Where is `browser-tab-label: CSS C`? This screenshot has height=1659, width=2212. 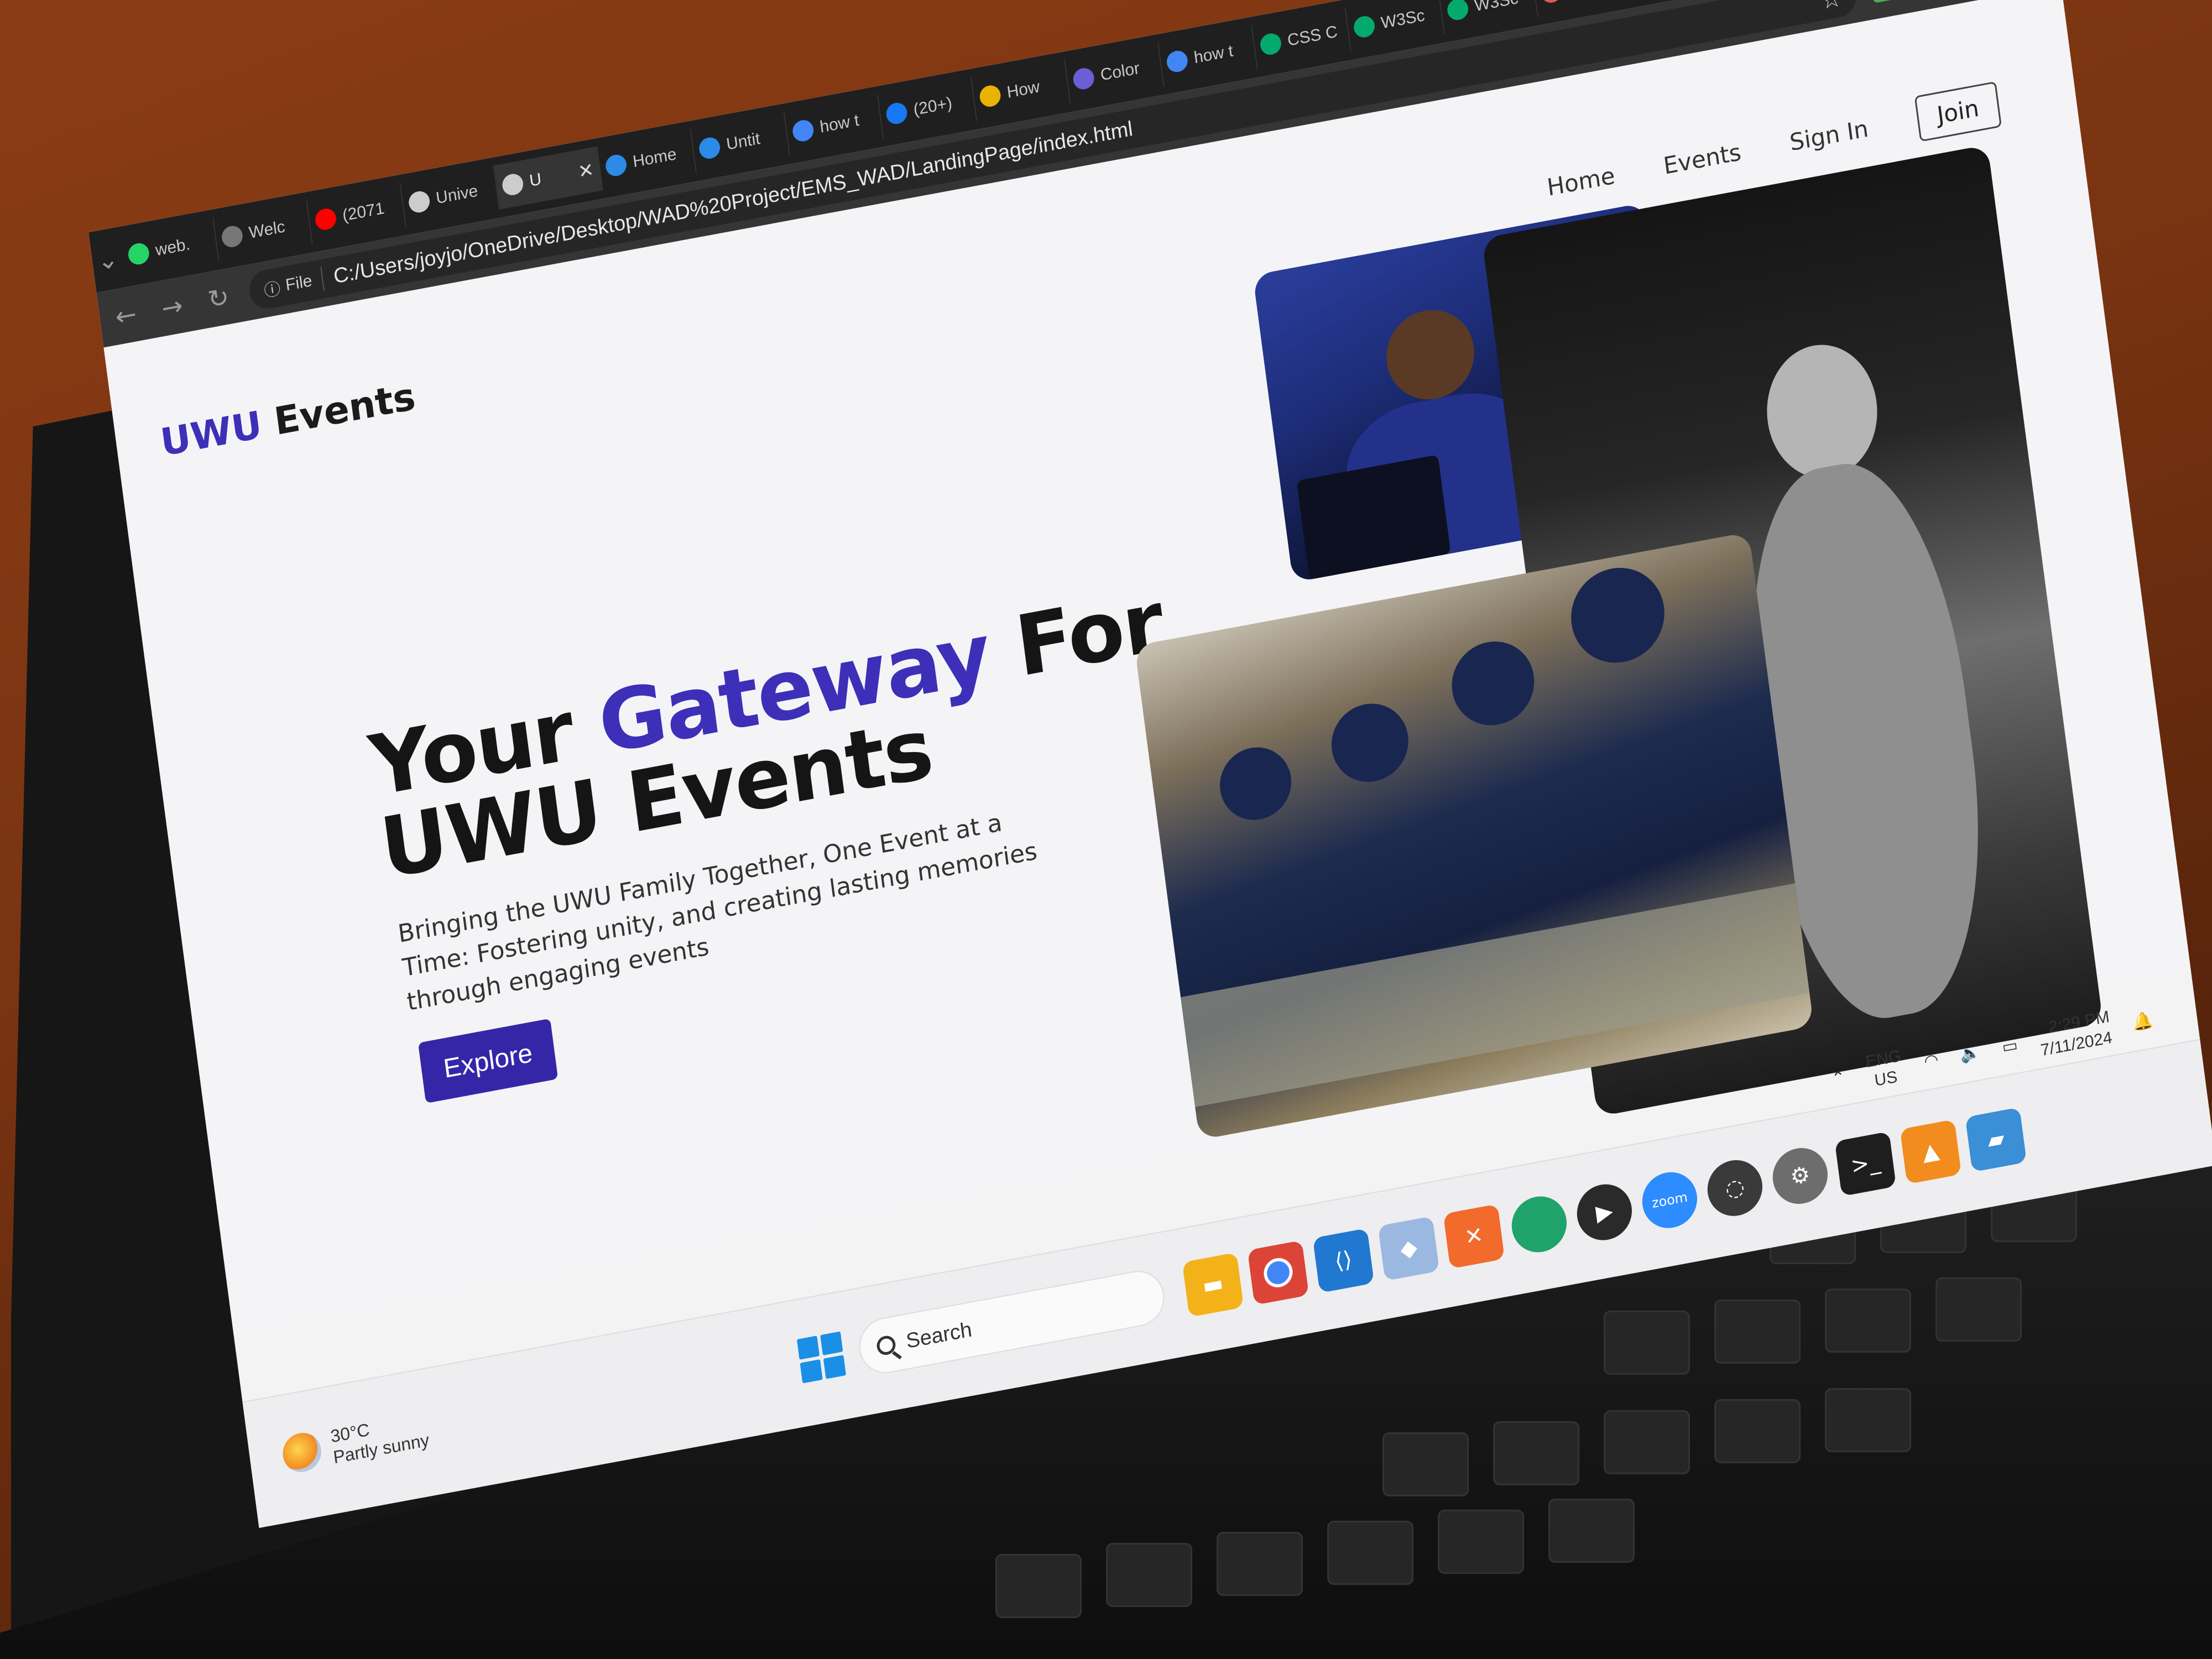 browser-tab-label: CSS C is located at coordinates (1313, 36).